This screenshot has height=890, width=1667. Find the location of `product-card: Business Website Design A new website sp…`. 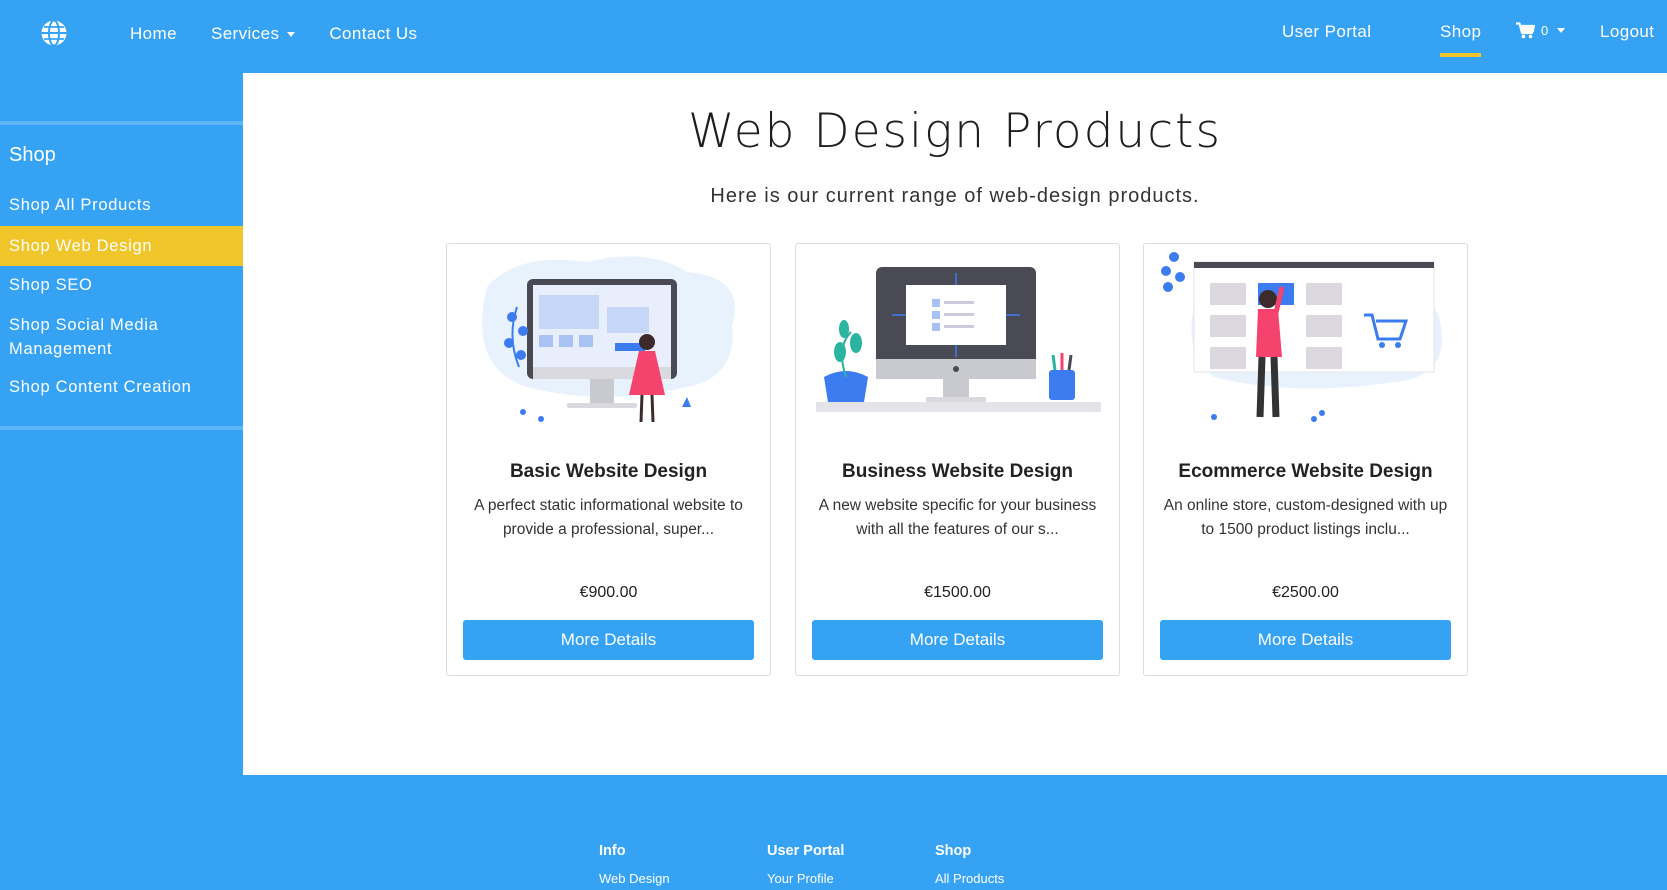

product-card: Business Website Design A new website sp… is located at coordinates (957, 459).